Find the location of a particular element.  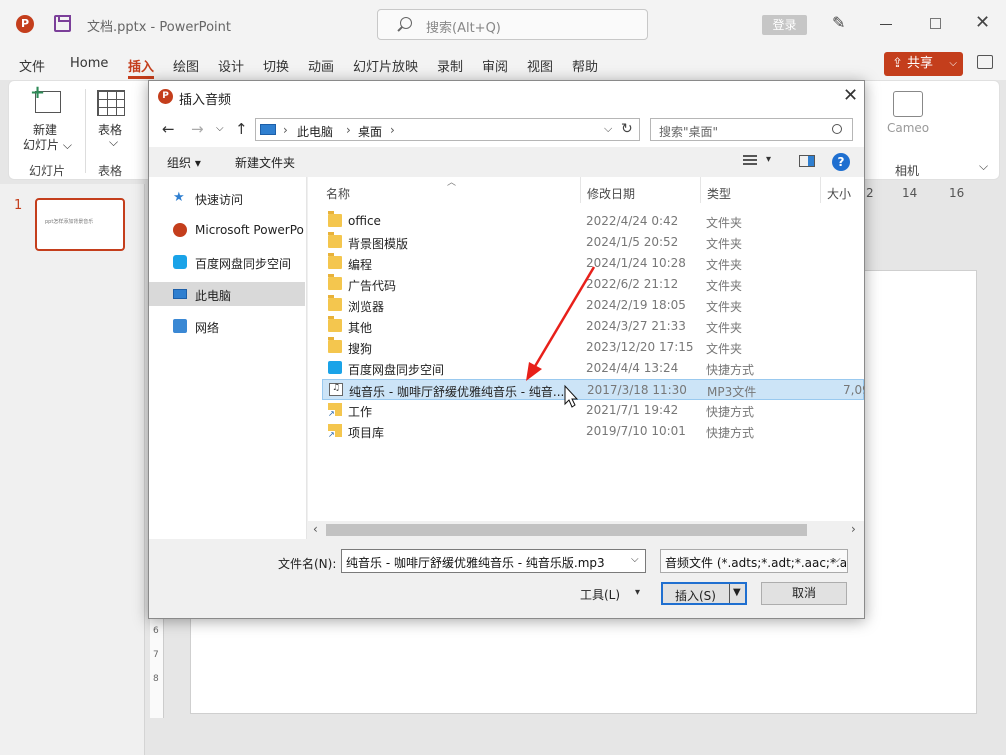

tab-transitions: 切换 is located at coordinates (276, 65).